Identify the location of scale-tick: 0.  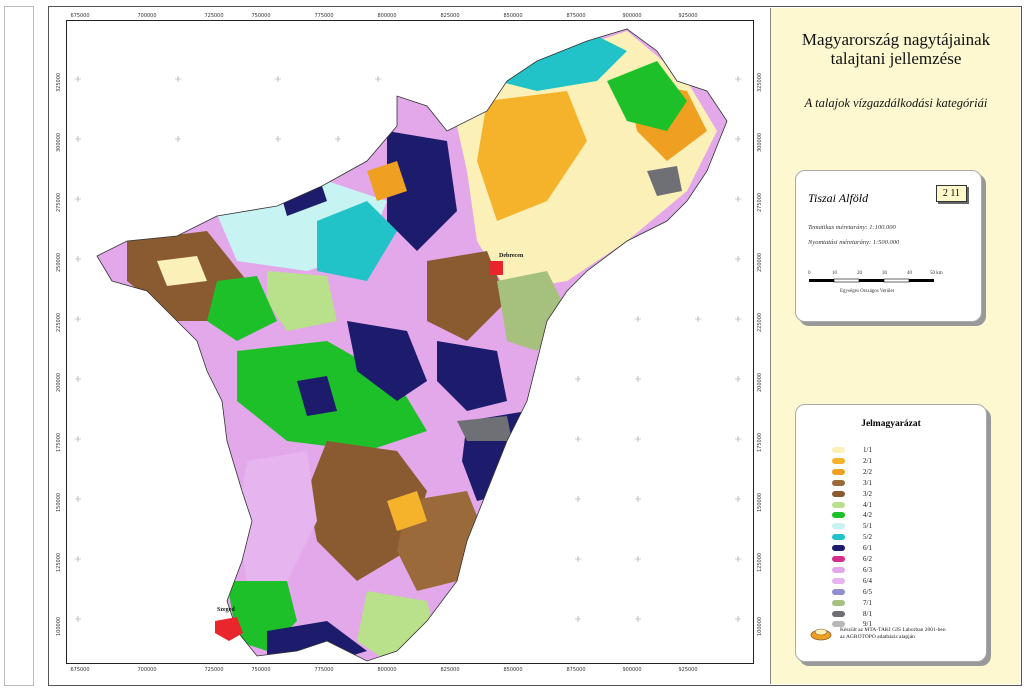
(809, 273).